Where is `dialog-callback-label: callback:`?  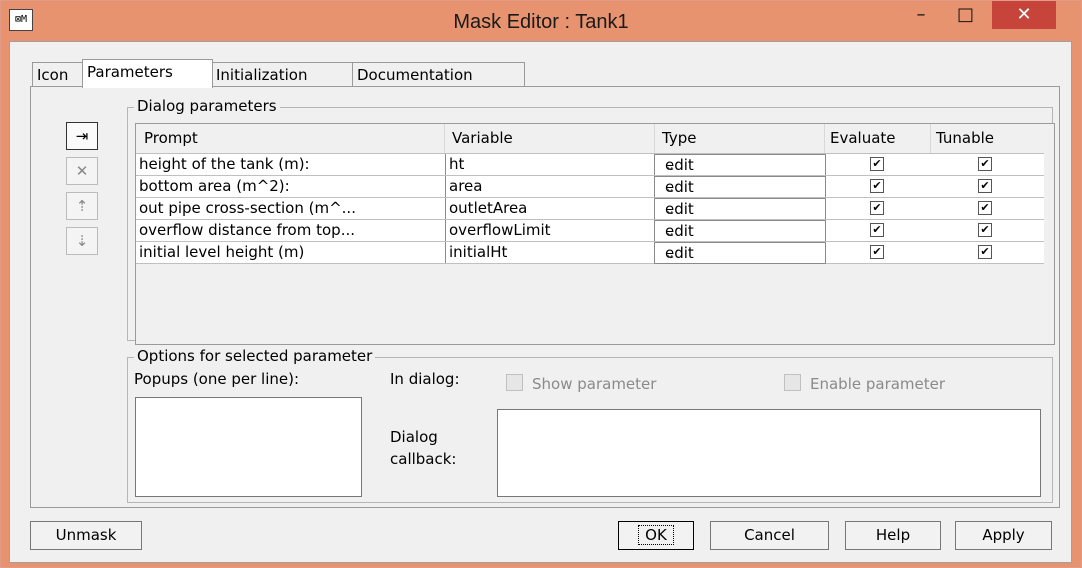
dialog-callback-label: callback: is located at coordinates (423, 459).